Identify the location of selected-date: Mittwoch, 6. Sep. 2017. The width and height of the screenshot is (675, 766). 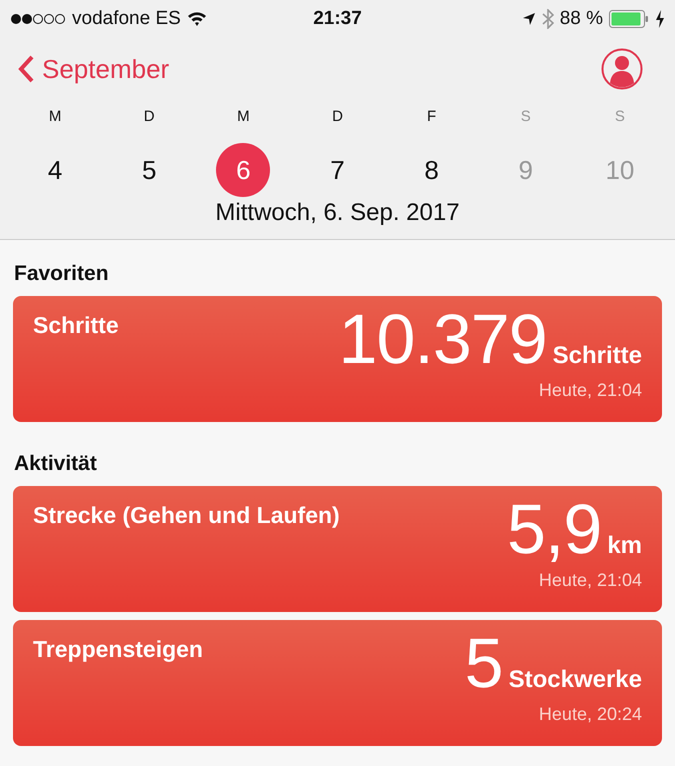
(337, 213).